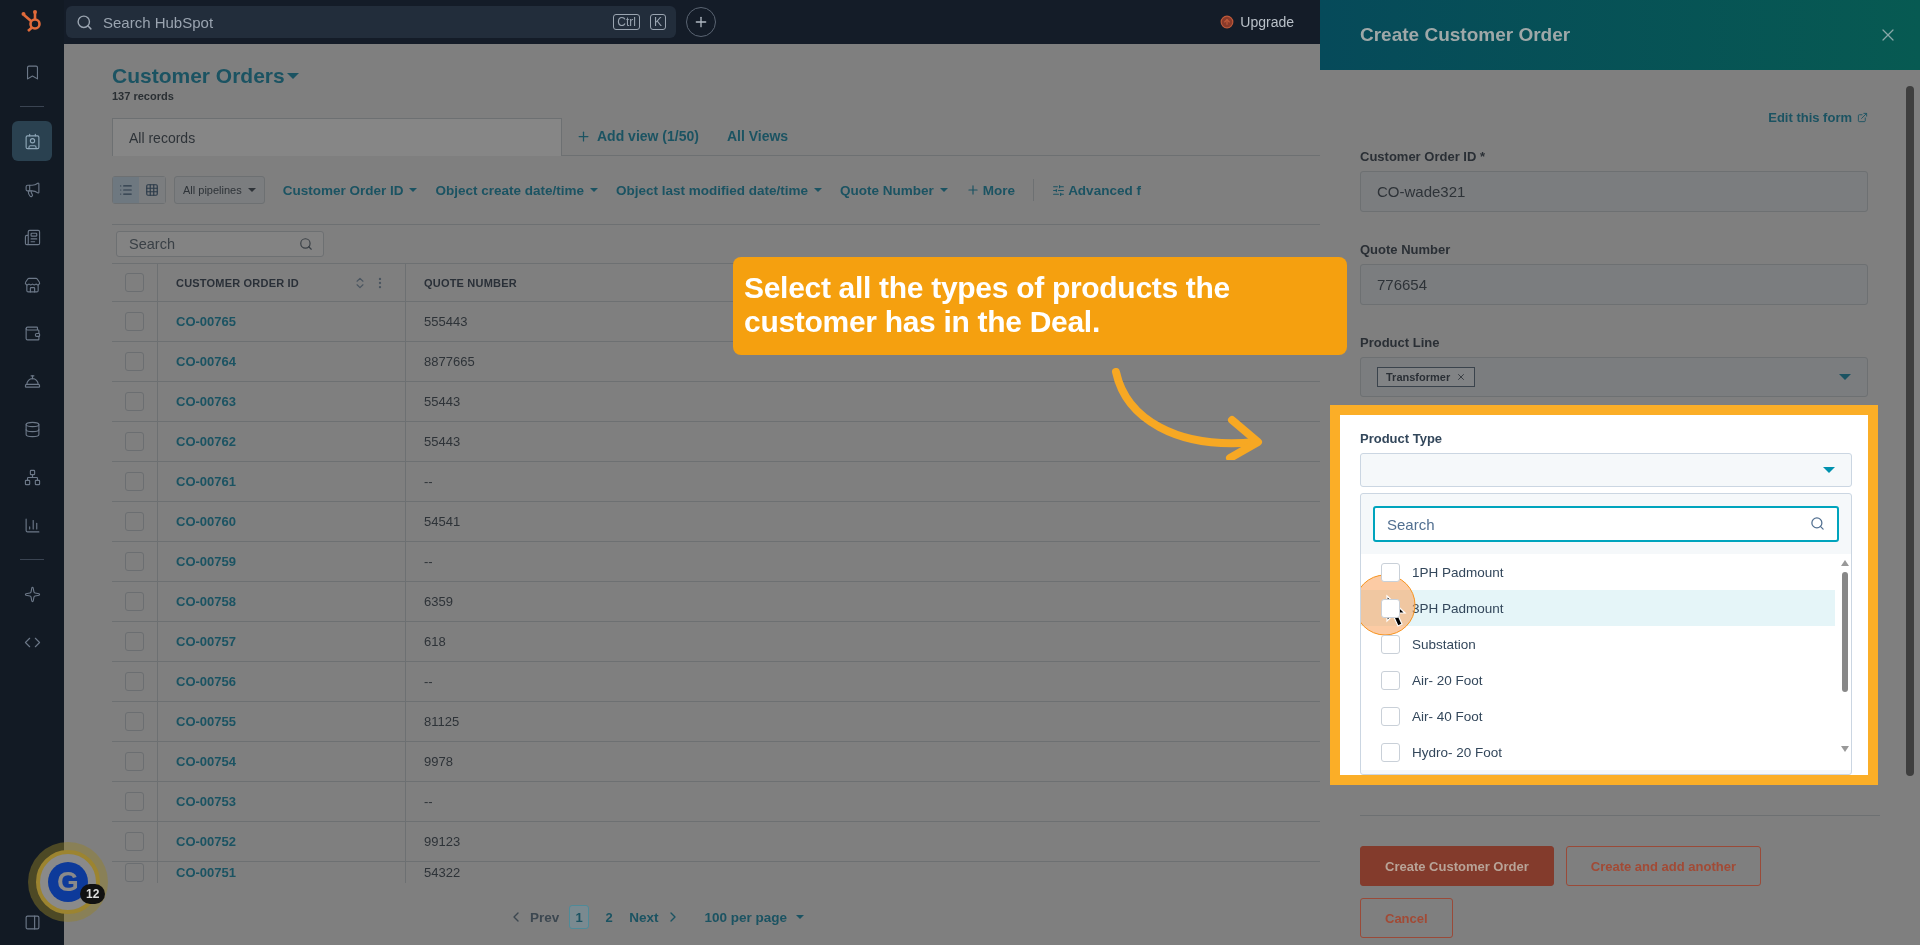 The image size is (1920, 945). What do you see at coordinates (206, 681) in the screenshot?
I see `record-link: CO-00756` at bounding box center [206, 681].